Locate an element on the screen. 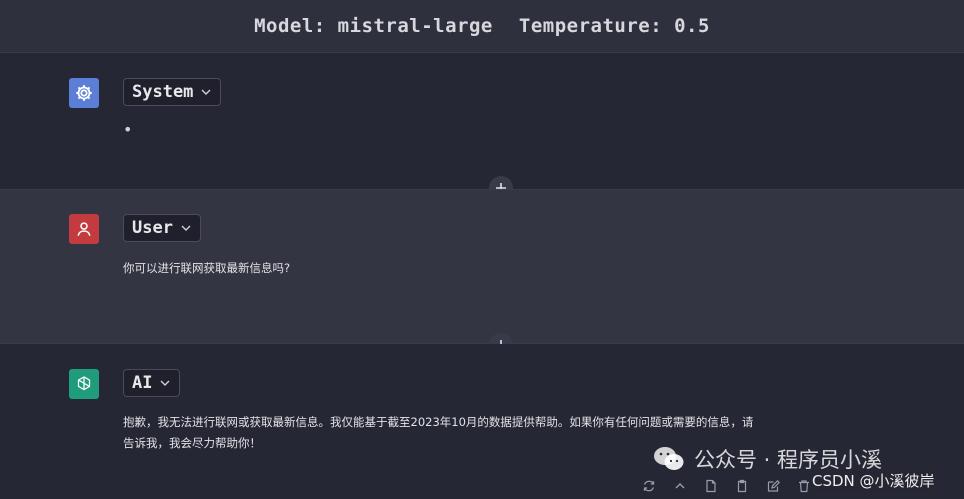  temperature-label: Temperature: 0.5 is located at coordinates (614, 26).